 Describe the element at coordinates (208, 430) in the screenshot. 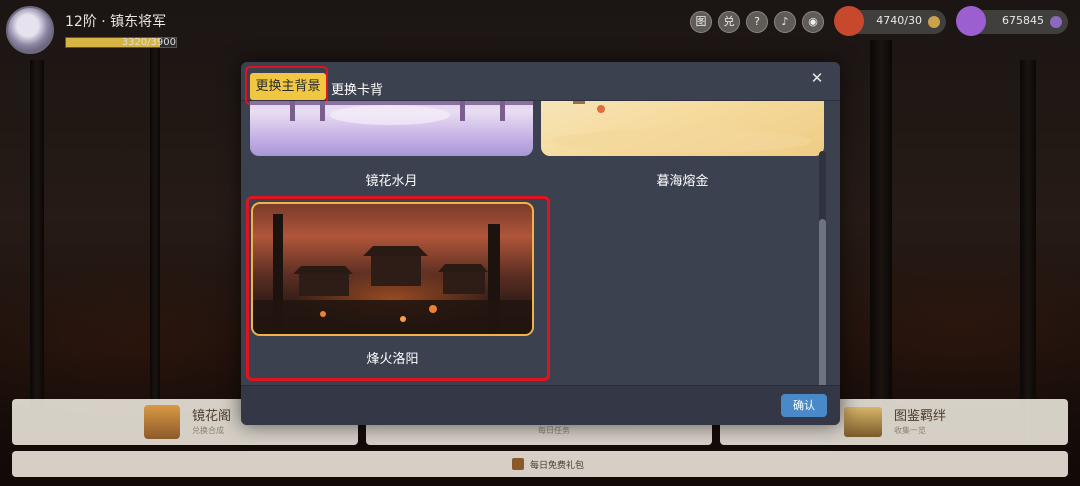

I see `mirror-pavilion-subtitle: 兑换合成` at that location.